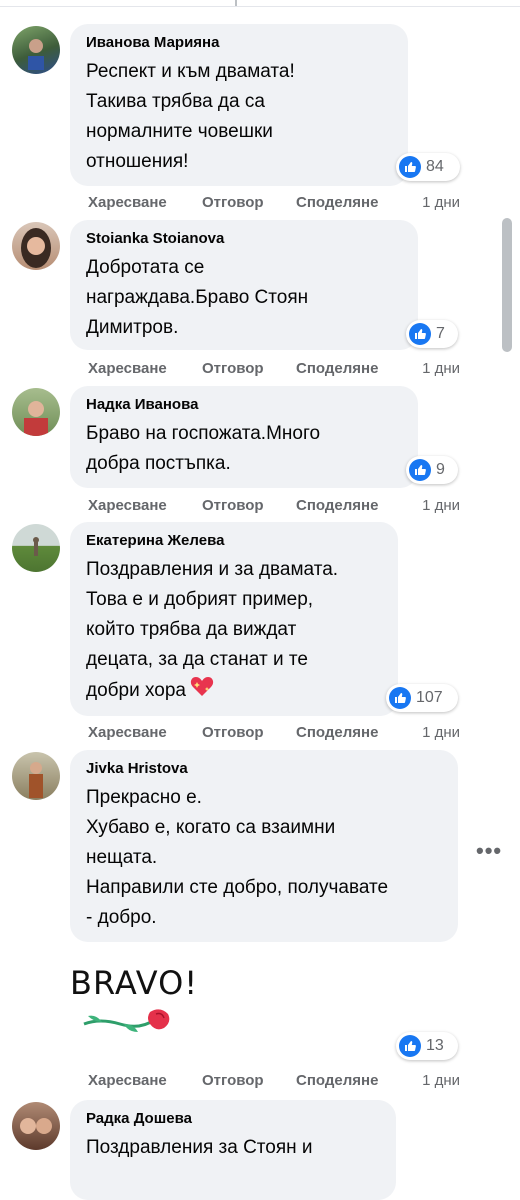 Image resolution: width=520 pixels, height=1200 pixels. What do you see at coordinates (432, 470) in the screenshot?
I see `reaction-count: 9` at bounding box center [432, 470].